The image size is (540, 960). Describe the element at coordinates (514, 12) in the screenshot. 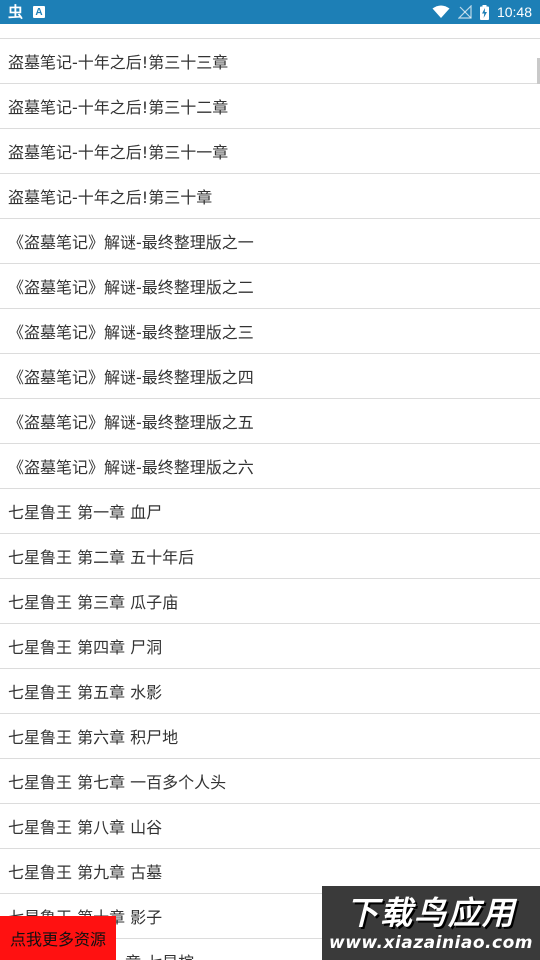

I see `clock: 10:48` at that location.